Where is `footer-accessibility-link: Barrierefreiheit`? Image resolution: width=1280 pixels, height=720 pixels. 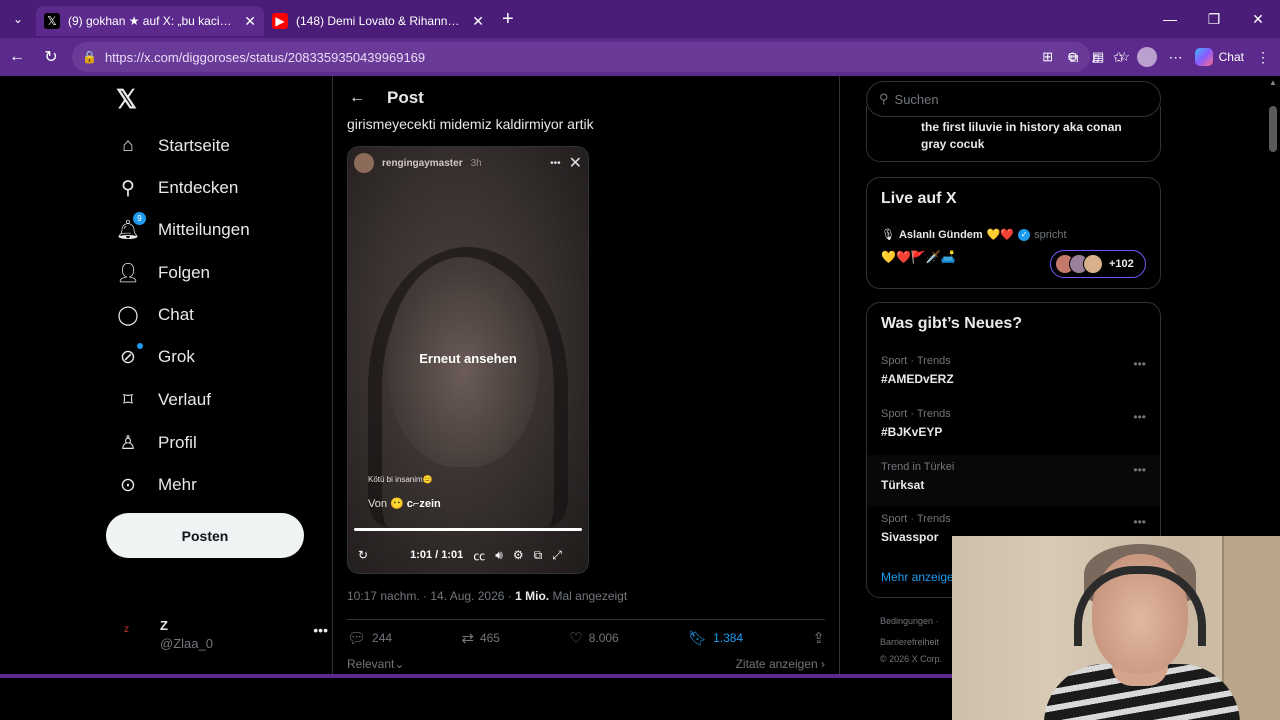 footer-accessibility-link: Barrierefreiheit is located at coordinates (909, 642).